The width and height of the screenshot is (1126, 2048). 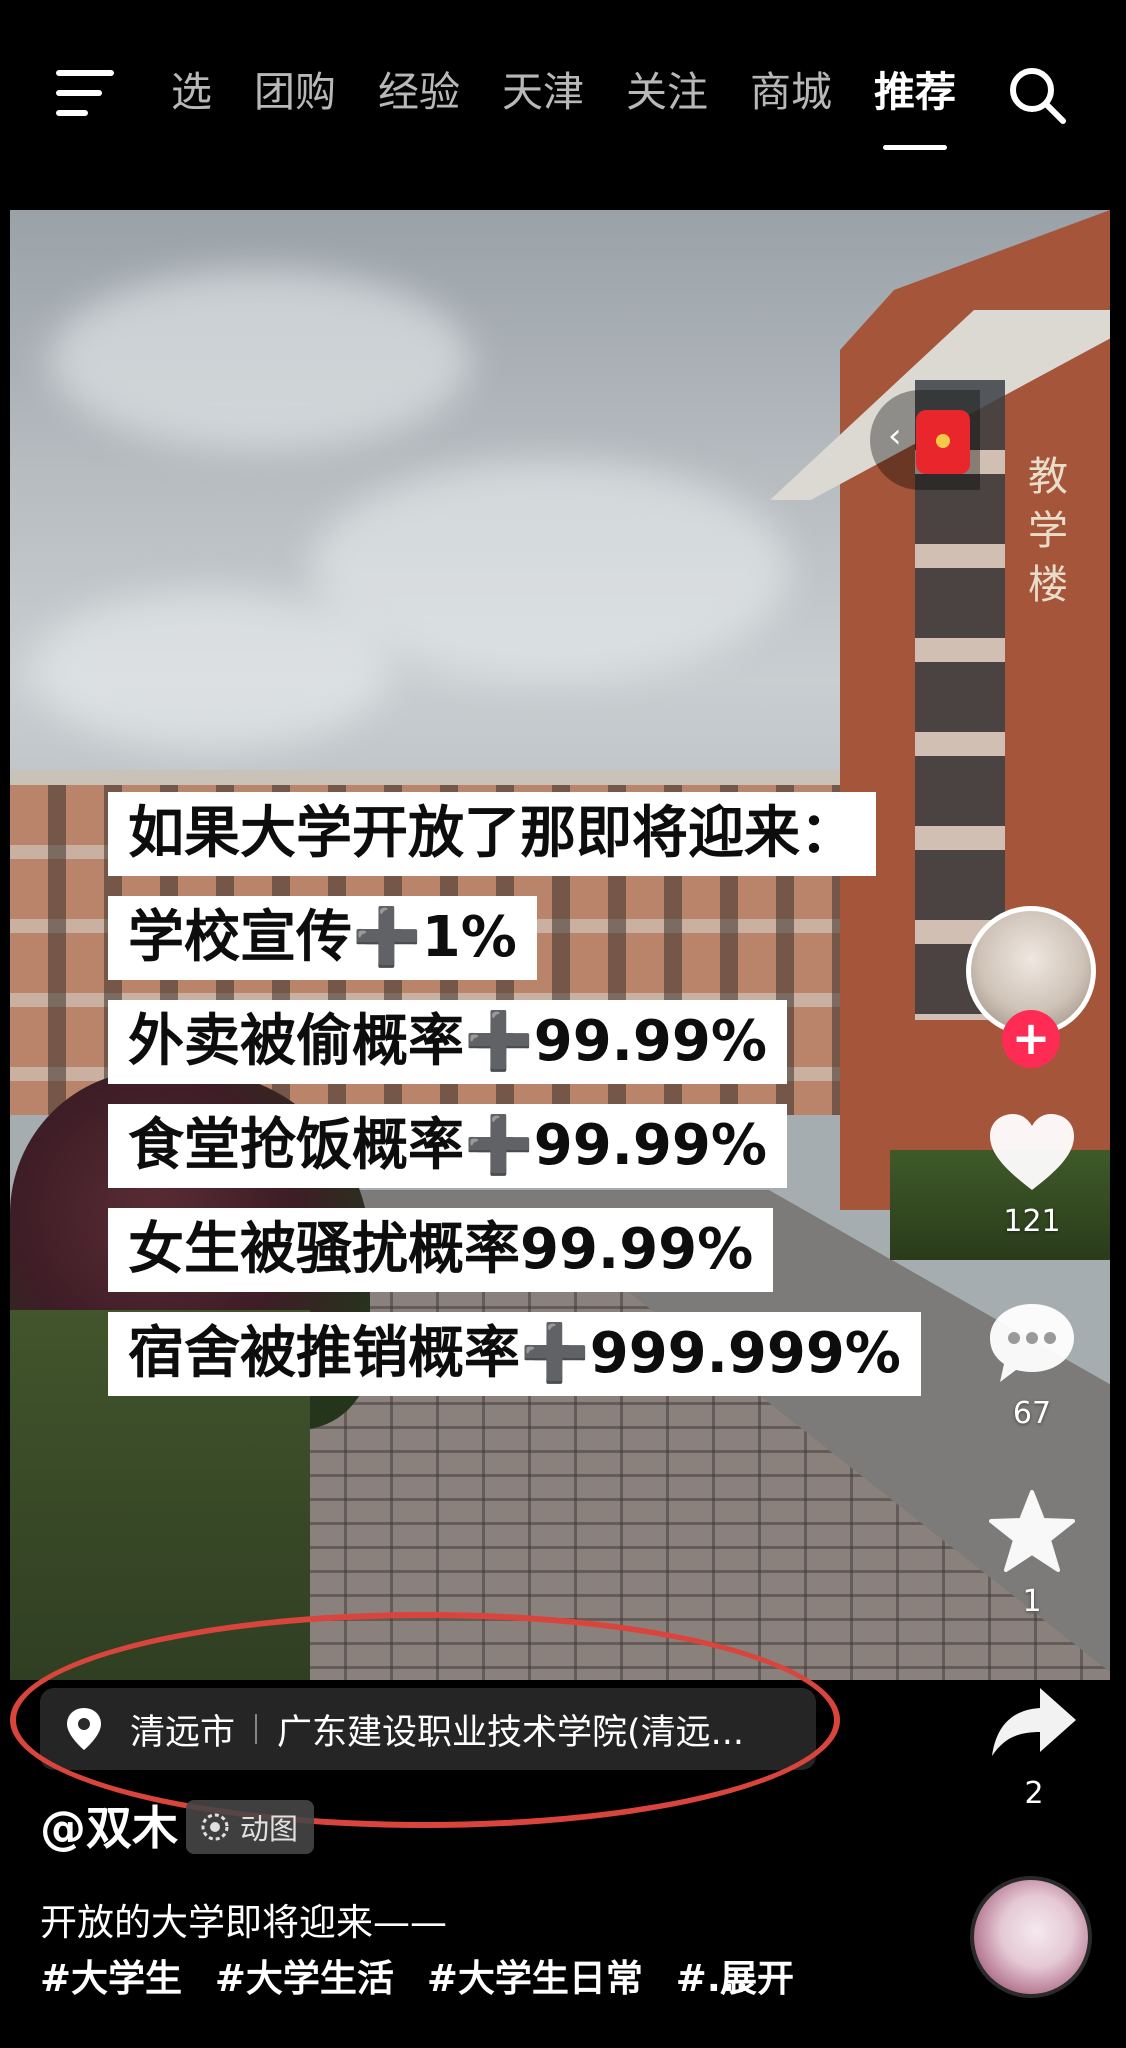 What do you see at coordinates (183, 1732) in the screenshot?
I see `location-city: 清远市` at bounding box center [183, 1732].